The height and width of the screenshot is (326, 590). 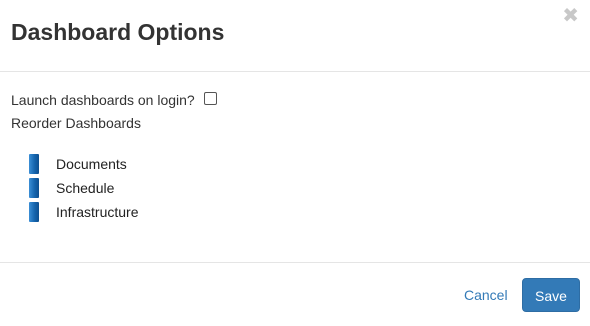 I want to click on cancel-button: Cancel, so click(x=486, y=295).